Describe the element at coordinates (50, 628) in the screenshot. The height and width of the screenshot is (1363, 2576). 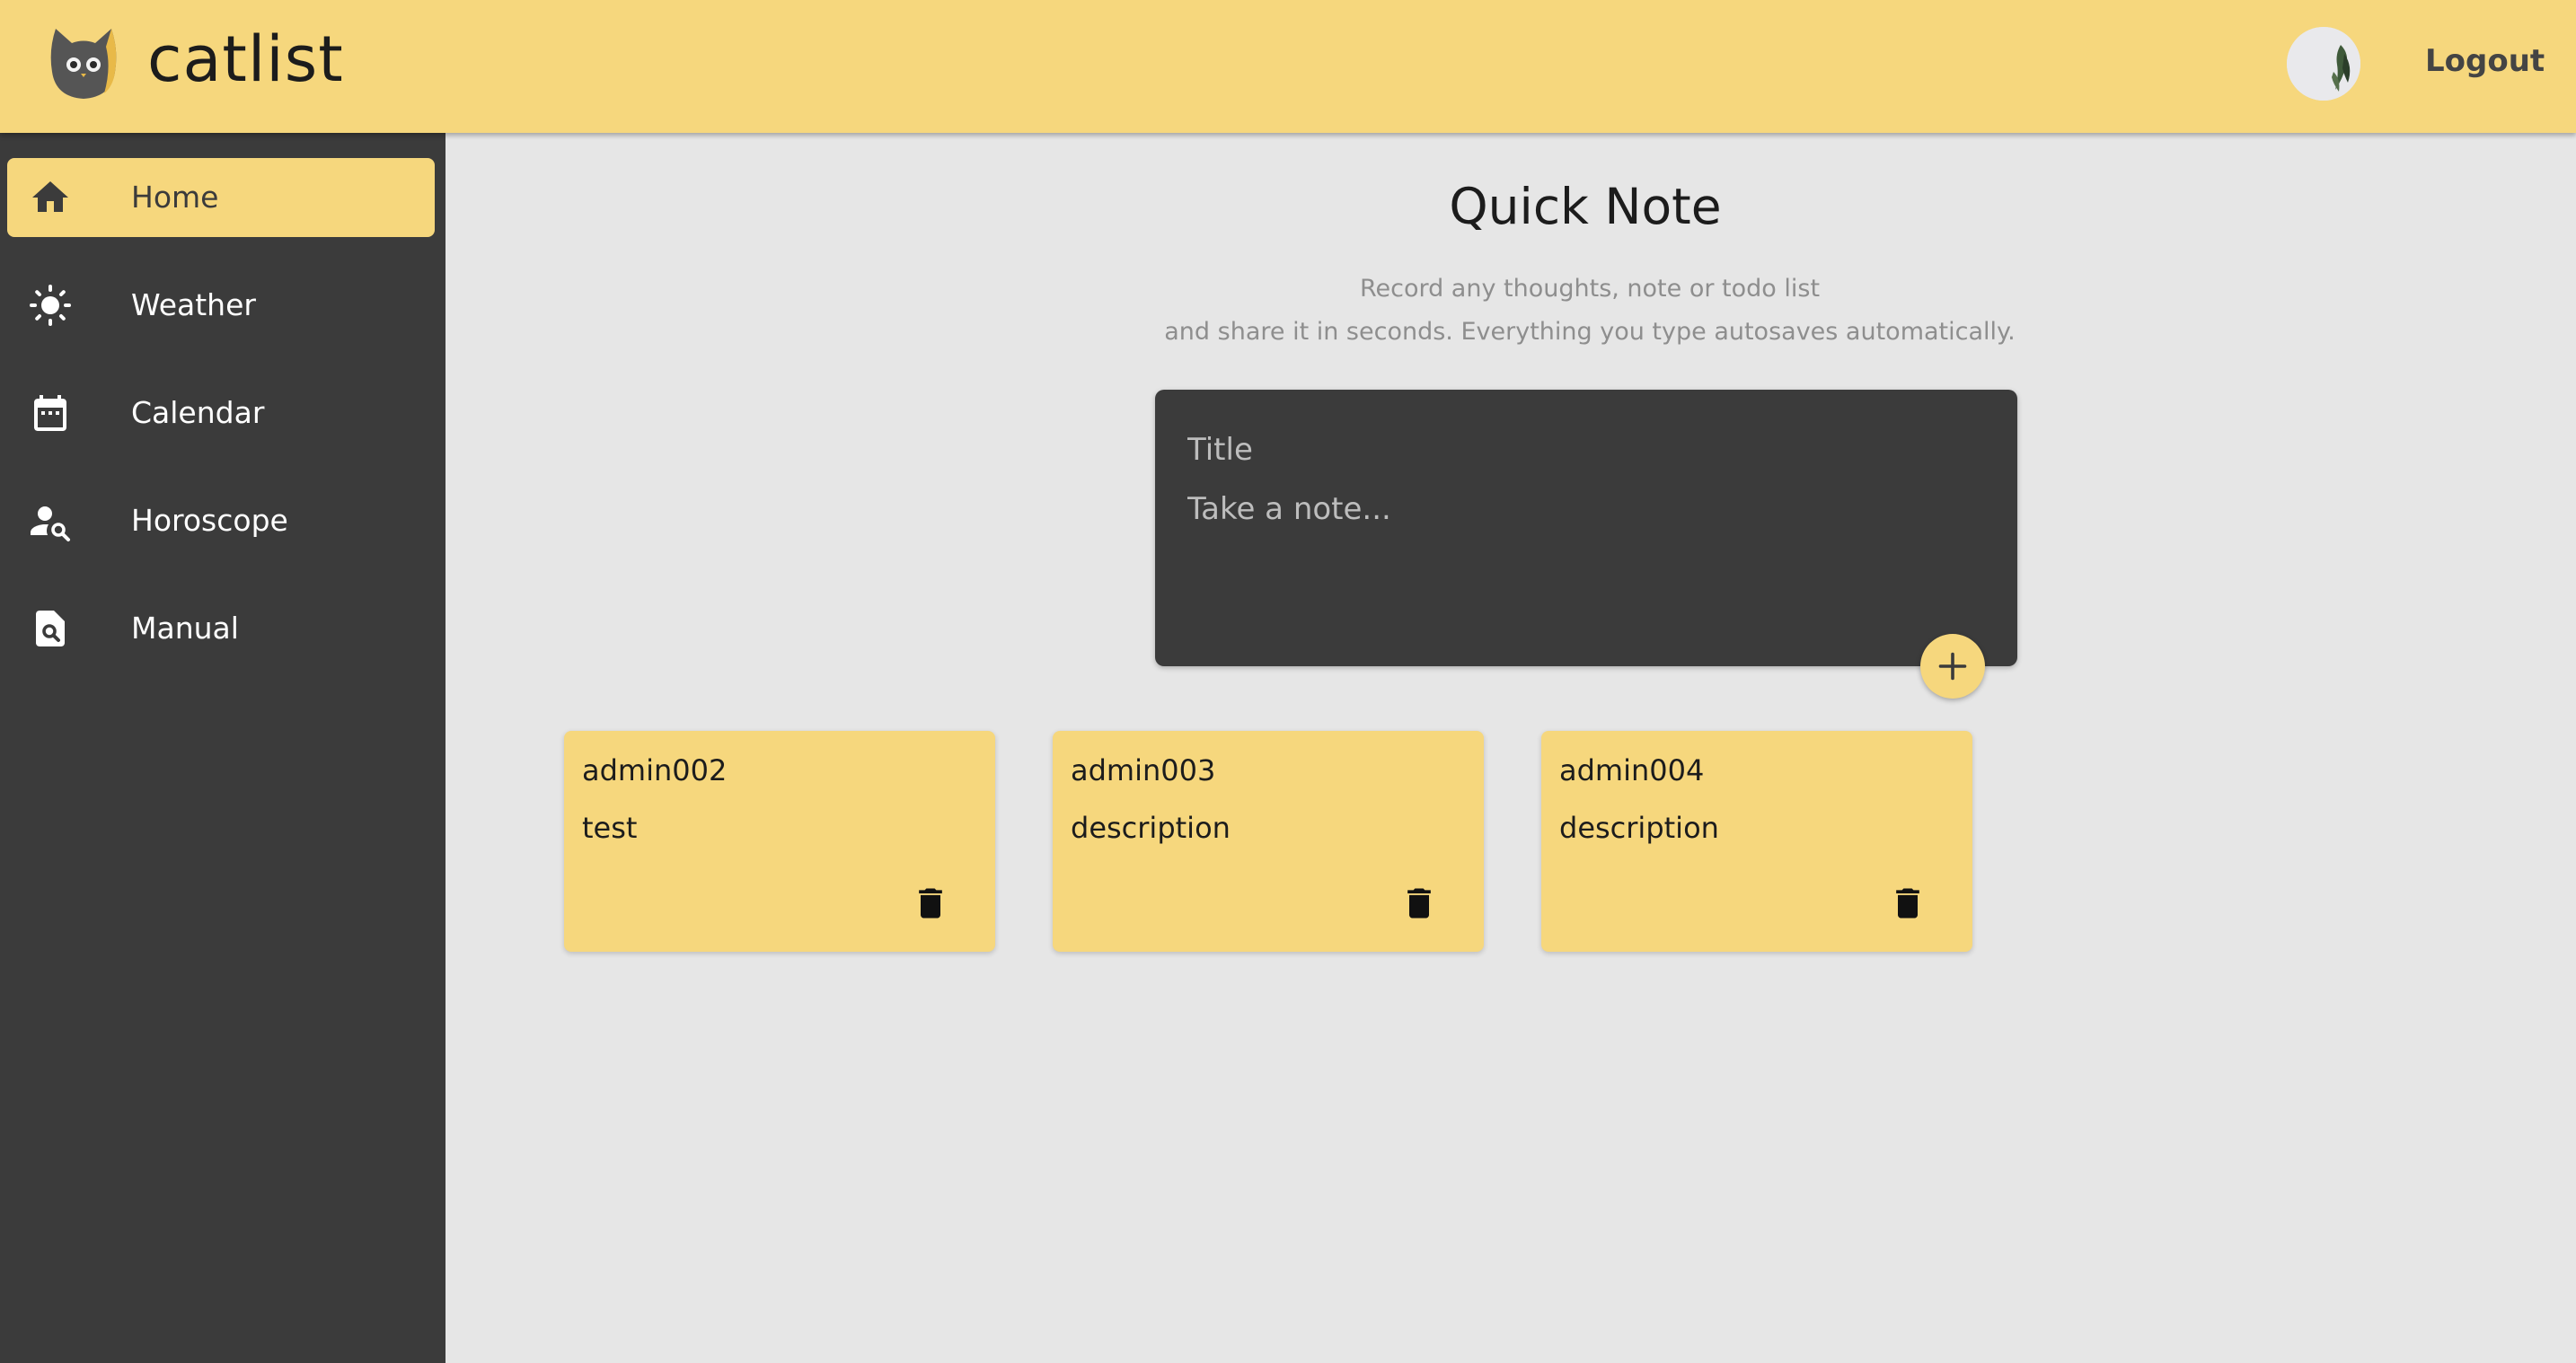
I see `document-search-icon` at that location.